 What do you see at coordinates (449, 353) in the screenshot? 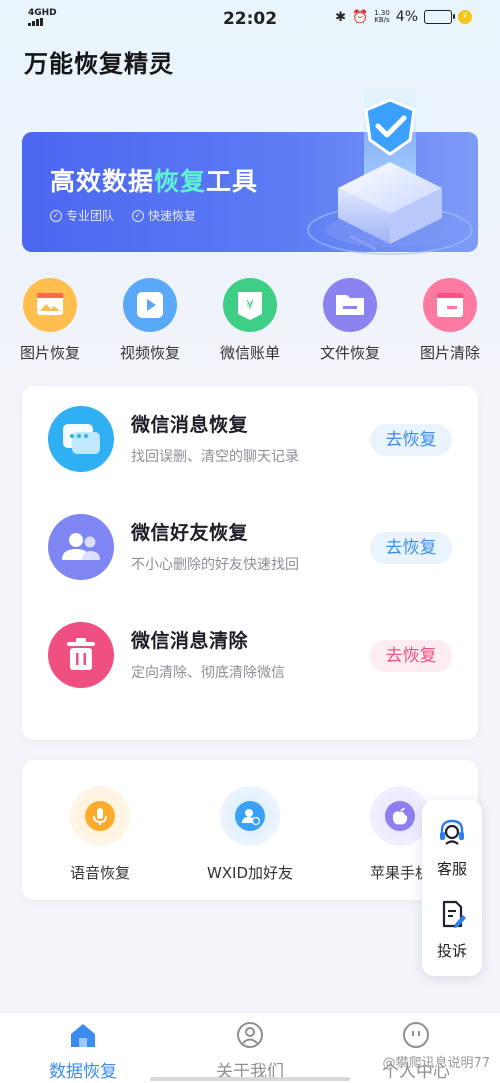
I see `quick-action-label: 图片清除` at bounding box center [449, 353].